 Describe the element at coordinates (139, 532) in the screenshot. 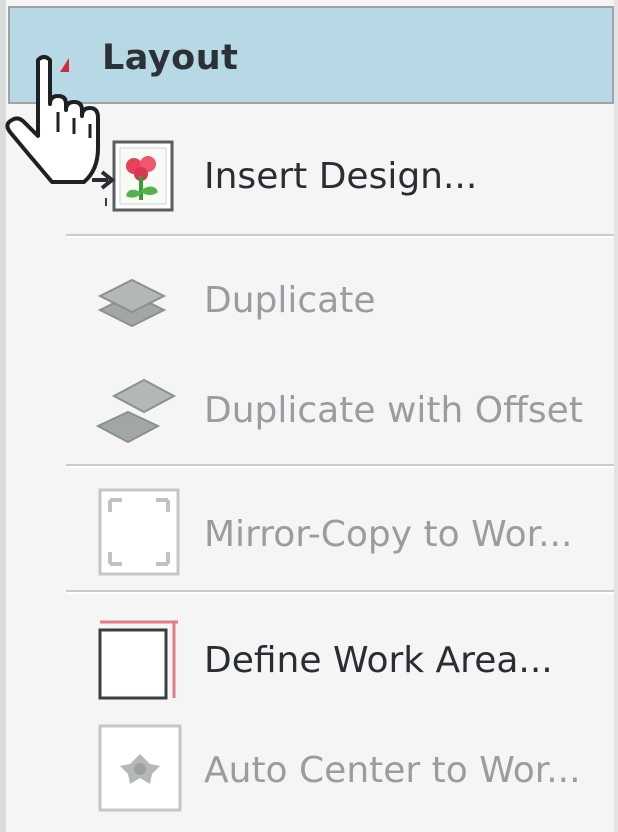

I see `mirror-copy-icon` at that location.